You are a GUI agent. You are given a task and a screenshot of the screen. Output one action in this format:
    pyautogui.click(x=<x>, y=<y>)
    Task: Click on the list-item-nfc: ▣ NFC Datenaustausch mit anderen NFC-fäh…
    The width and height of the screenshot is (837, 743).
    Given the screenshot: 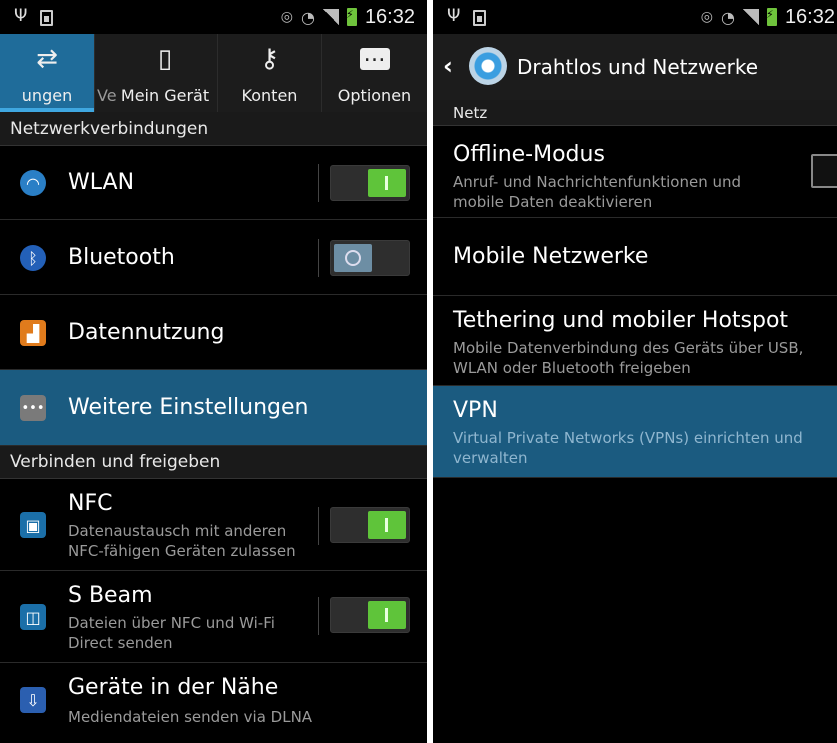 What is the action you would take?
    pyautogui.click(x=213, y=525)
    